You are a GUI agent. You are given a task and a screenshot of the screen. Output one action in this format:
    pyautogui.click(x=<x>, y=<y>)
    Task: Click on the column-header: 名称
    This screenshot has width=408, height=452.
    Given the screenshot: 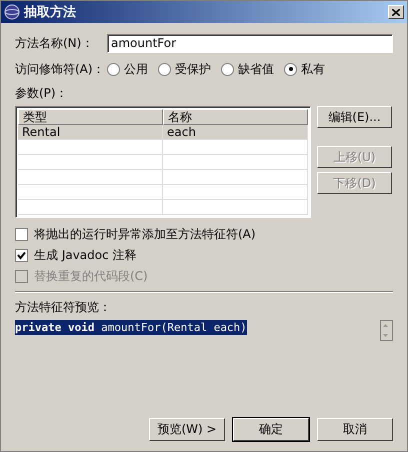 What is the action you would take?
    pyautogui.click(x=235, y=117)
    